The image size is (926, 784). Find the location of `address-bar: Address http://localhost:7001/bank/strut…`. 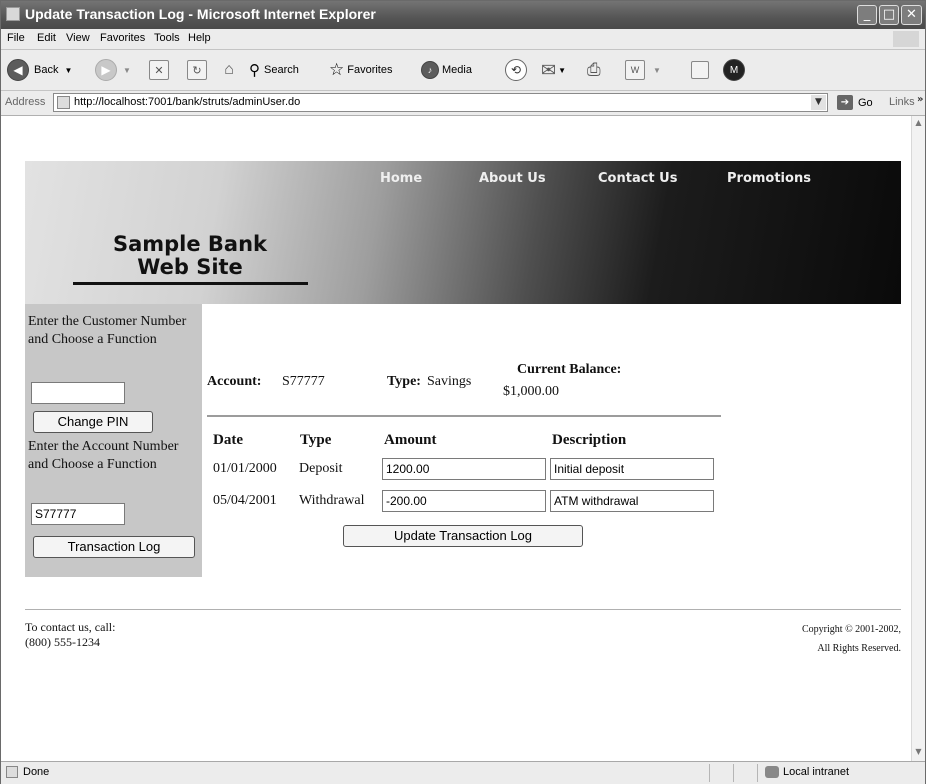

address-bar: Address http://localhost:7001/bank/strut… is located at coordinates (463, 103).